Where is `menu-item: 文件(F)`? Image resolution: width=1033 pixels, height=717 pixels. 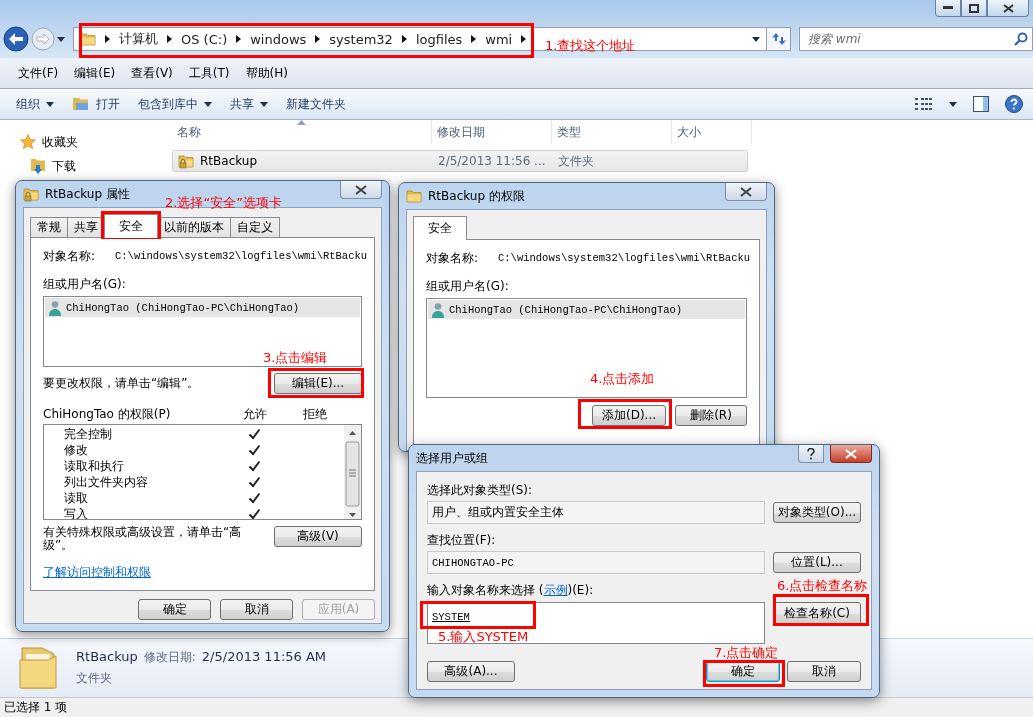 menu-item: 文件(F) is located at coordinates (38, 73).